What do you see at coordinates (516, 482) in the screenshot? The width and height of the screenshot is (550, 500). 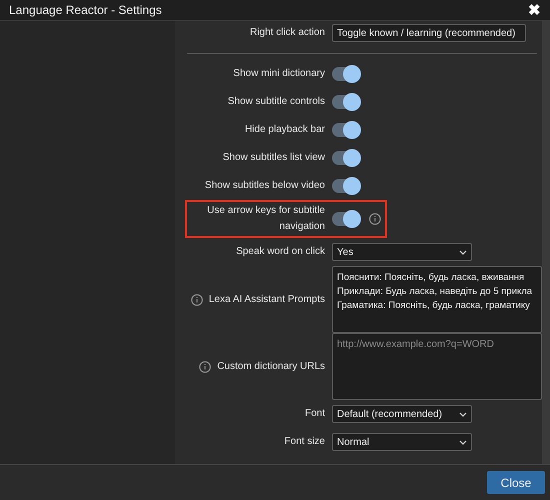 I see `close-button: Close` at bounding box center [516, 482].